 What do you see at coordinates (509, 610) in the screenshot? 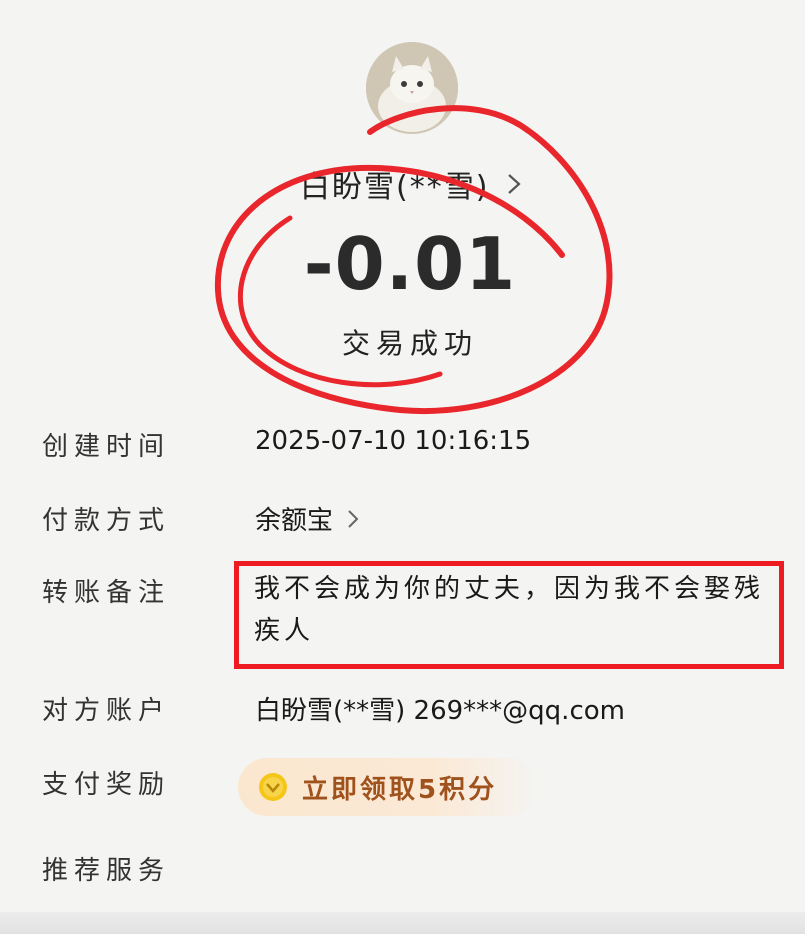
I see `transfer-note-value: 我不会成为你的丈夫，因为我不会娶残疾人` at bounding box center [509, 610].